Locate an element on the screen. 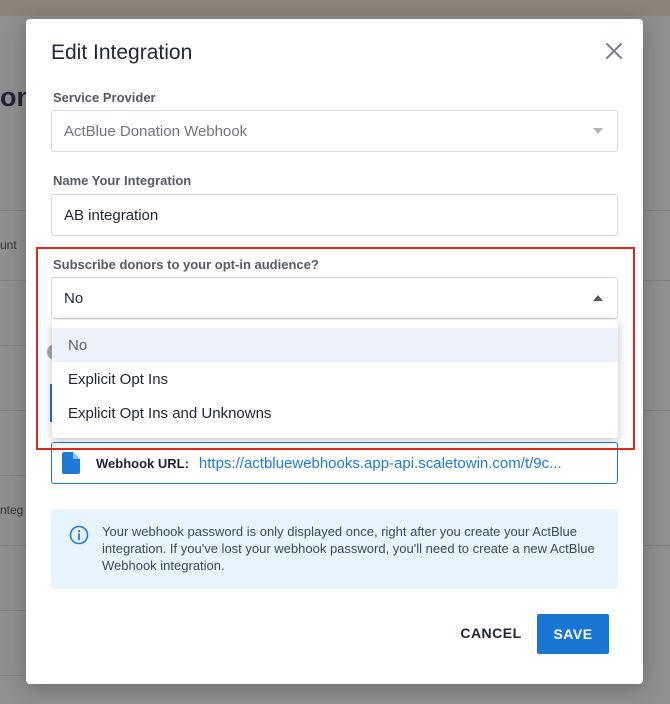 This screenshot has height=704, width=670. background-text: unt is located at coordinates (8, 245).